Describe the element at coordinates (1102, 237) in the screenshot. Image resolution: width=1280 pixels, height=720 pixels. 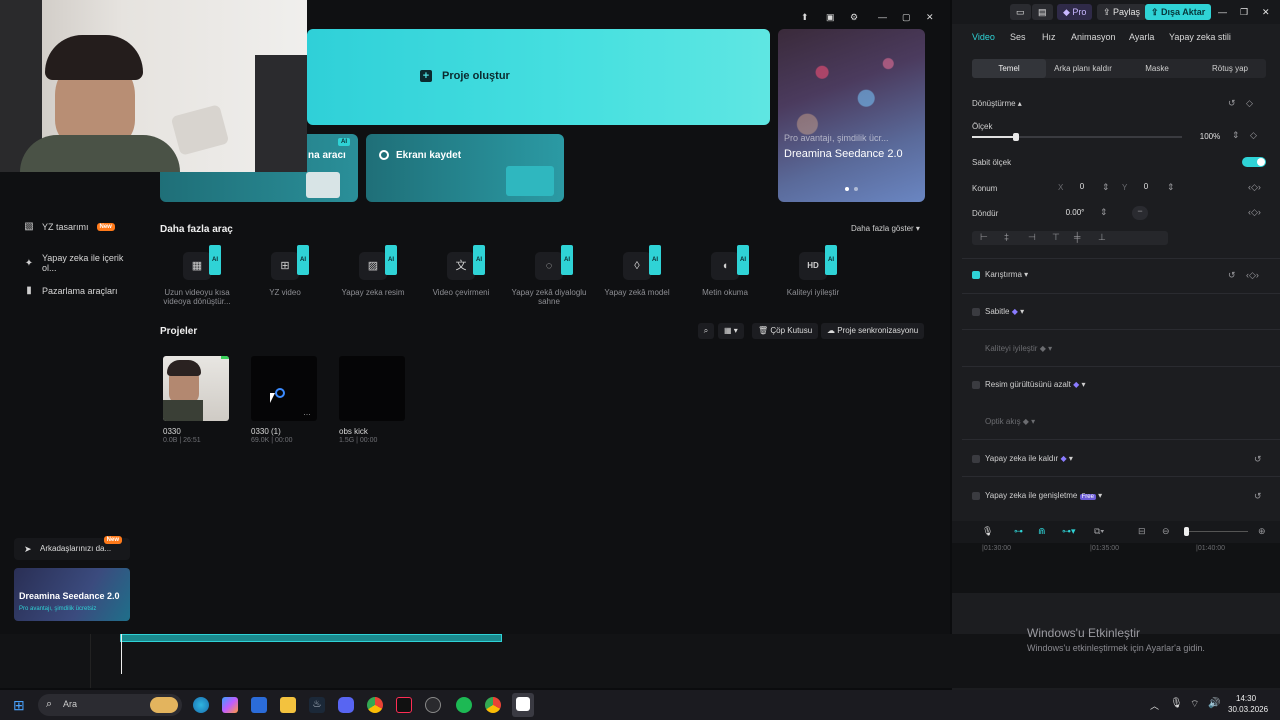
I see `align-bottom-icon: ⊥` at that location.